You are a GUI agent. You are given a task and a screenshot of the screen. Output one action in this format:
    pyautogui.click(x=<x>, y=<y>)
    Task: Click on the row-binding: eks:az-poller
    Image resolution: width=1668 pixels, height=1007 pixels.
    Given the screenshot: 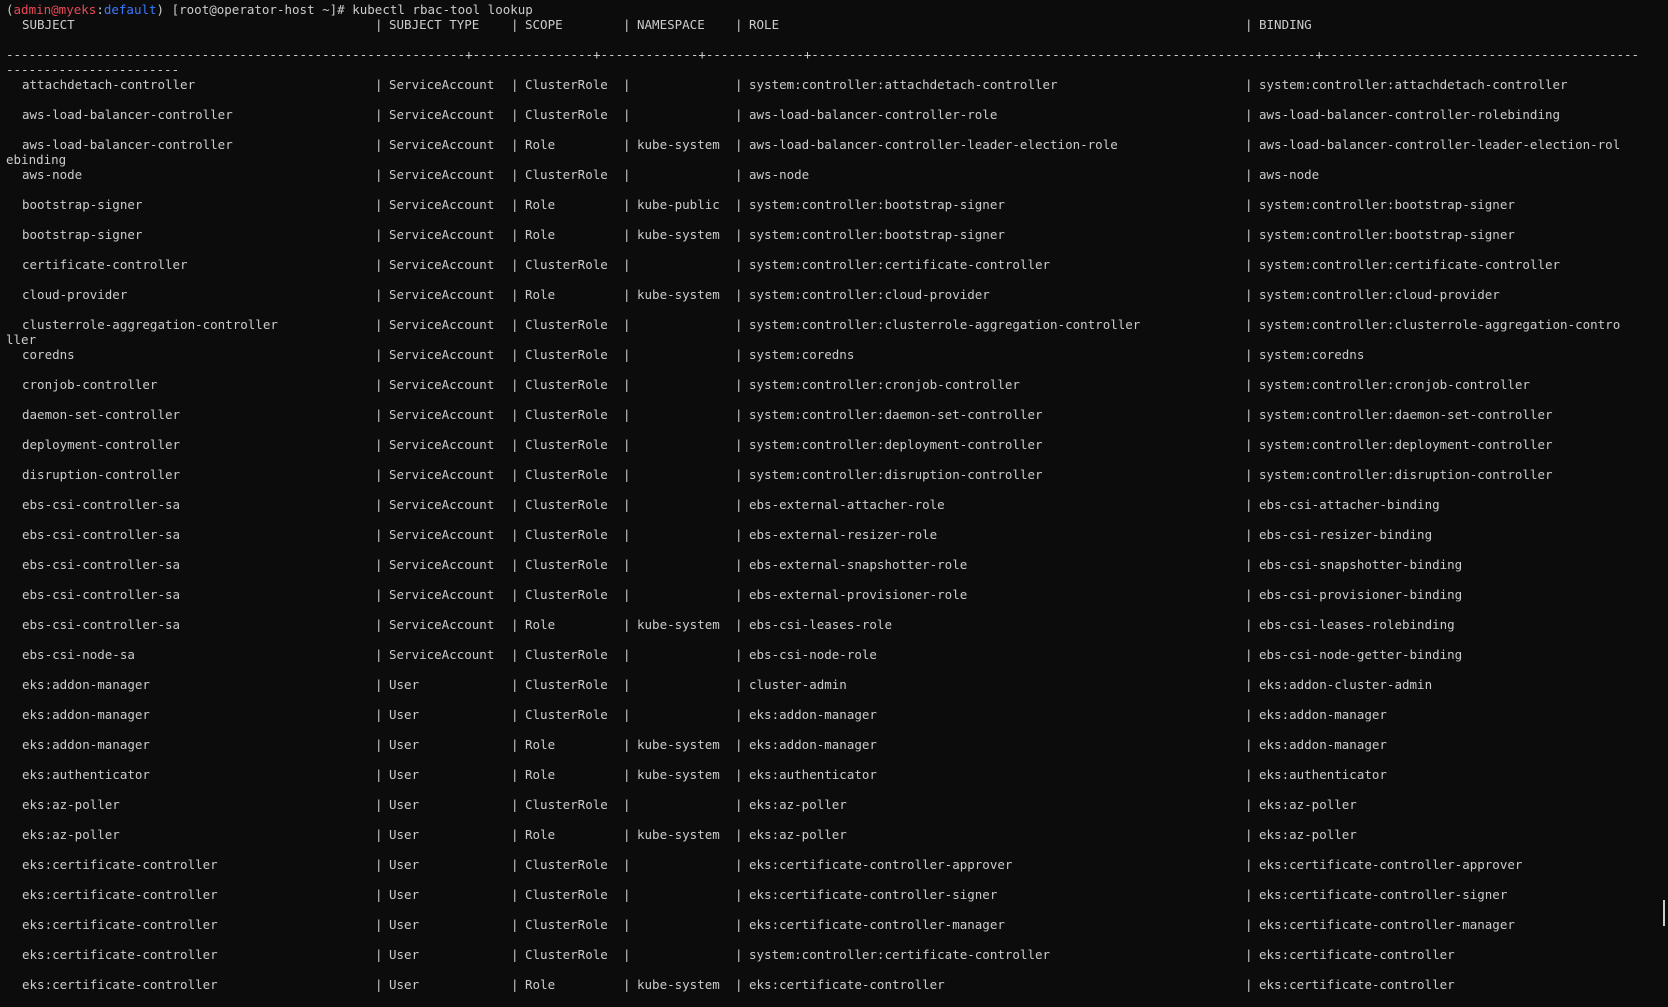 What is the action you would take?
    pyautogui.click(x=1308, y=834)
    